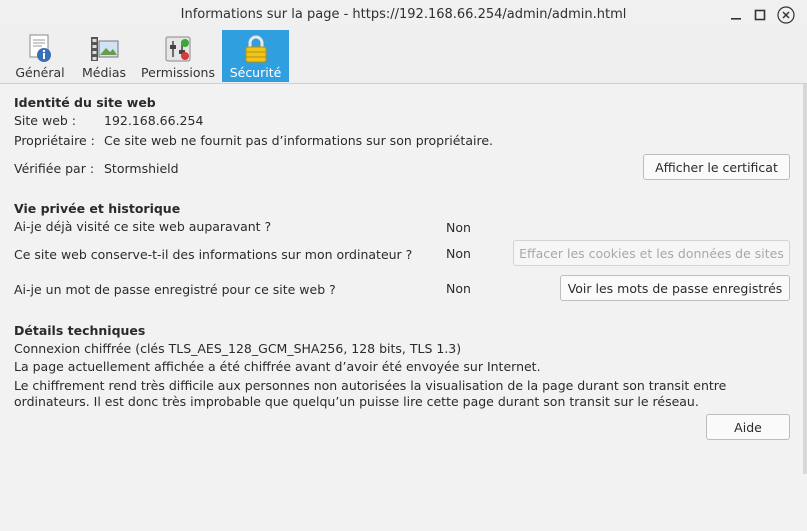  Describe the element at coordinates (97, 208) in the screenshot. I see `privacy-heading: Vie privée et historique` at that location.